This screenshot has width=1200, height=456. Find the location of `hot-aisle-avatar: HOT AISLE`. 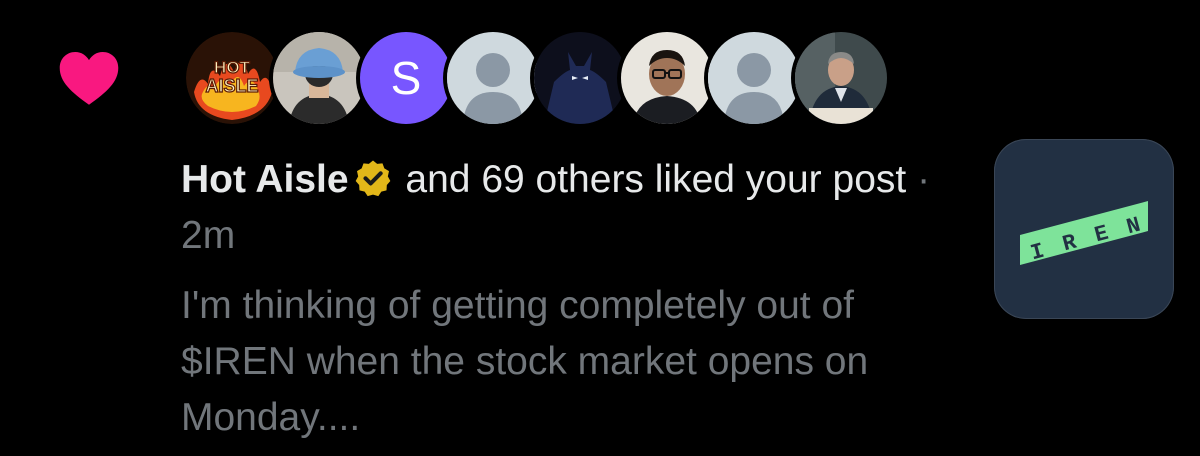

hot-aisle-avatar: HOT AISLE is located at coordinates (232, 78).